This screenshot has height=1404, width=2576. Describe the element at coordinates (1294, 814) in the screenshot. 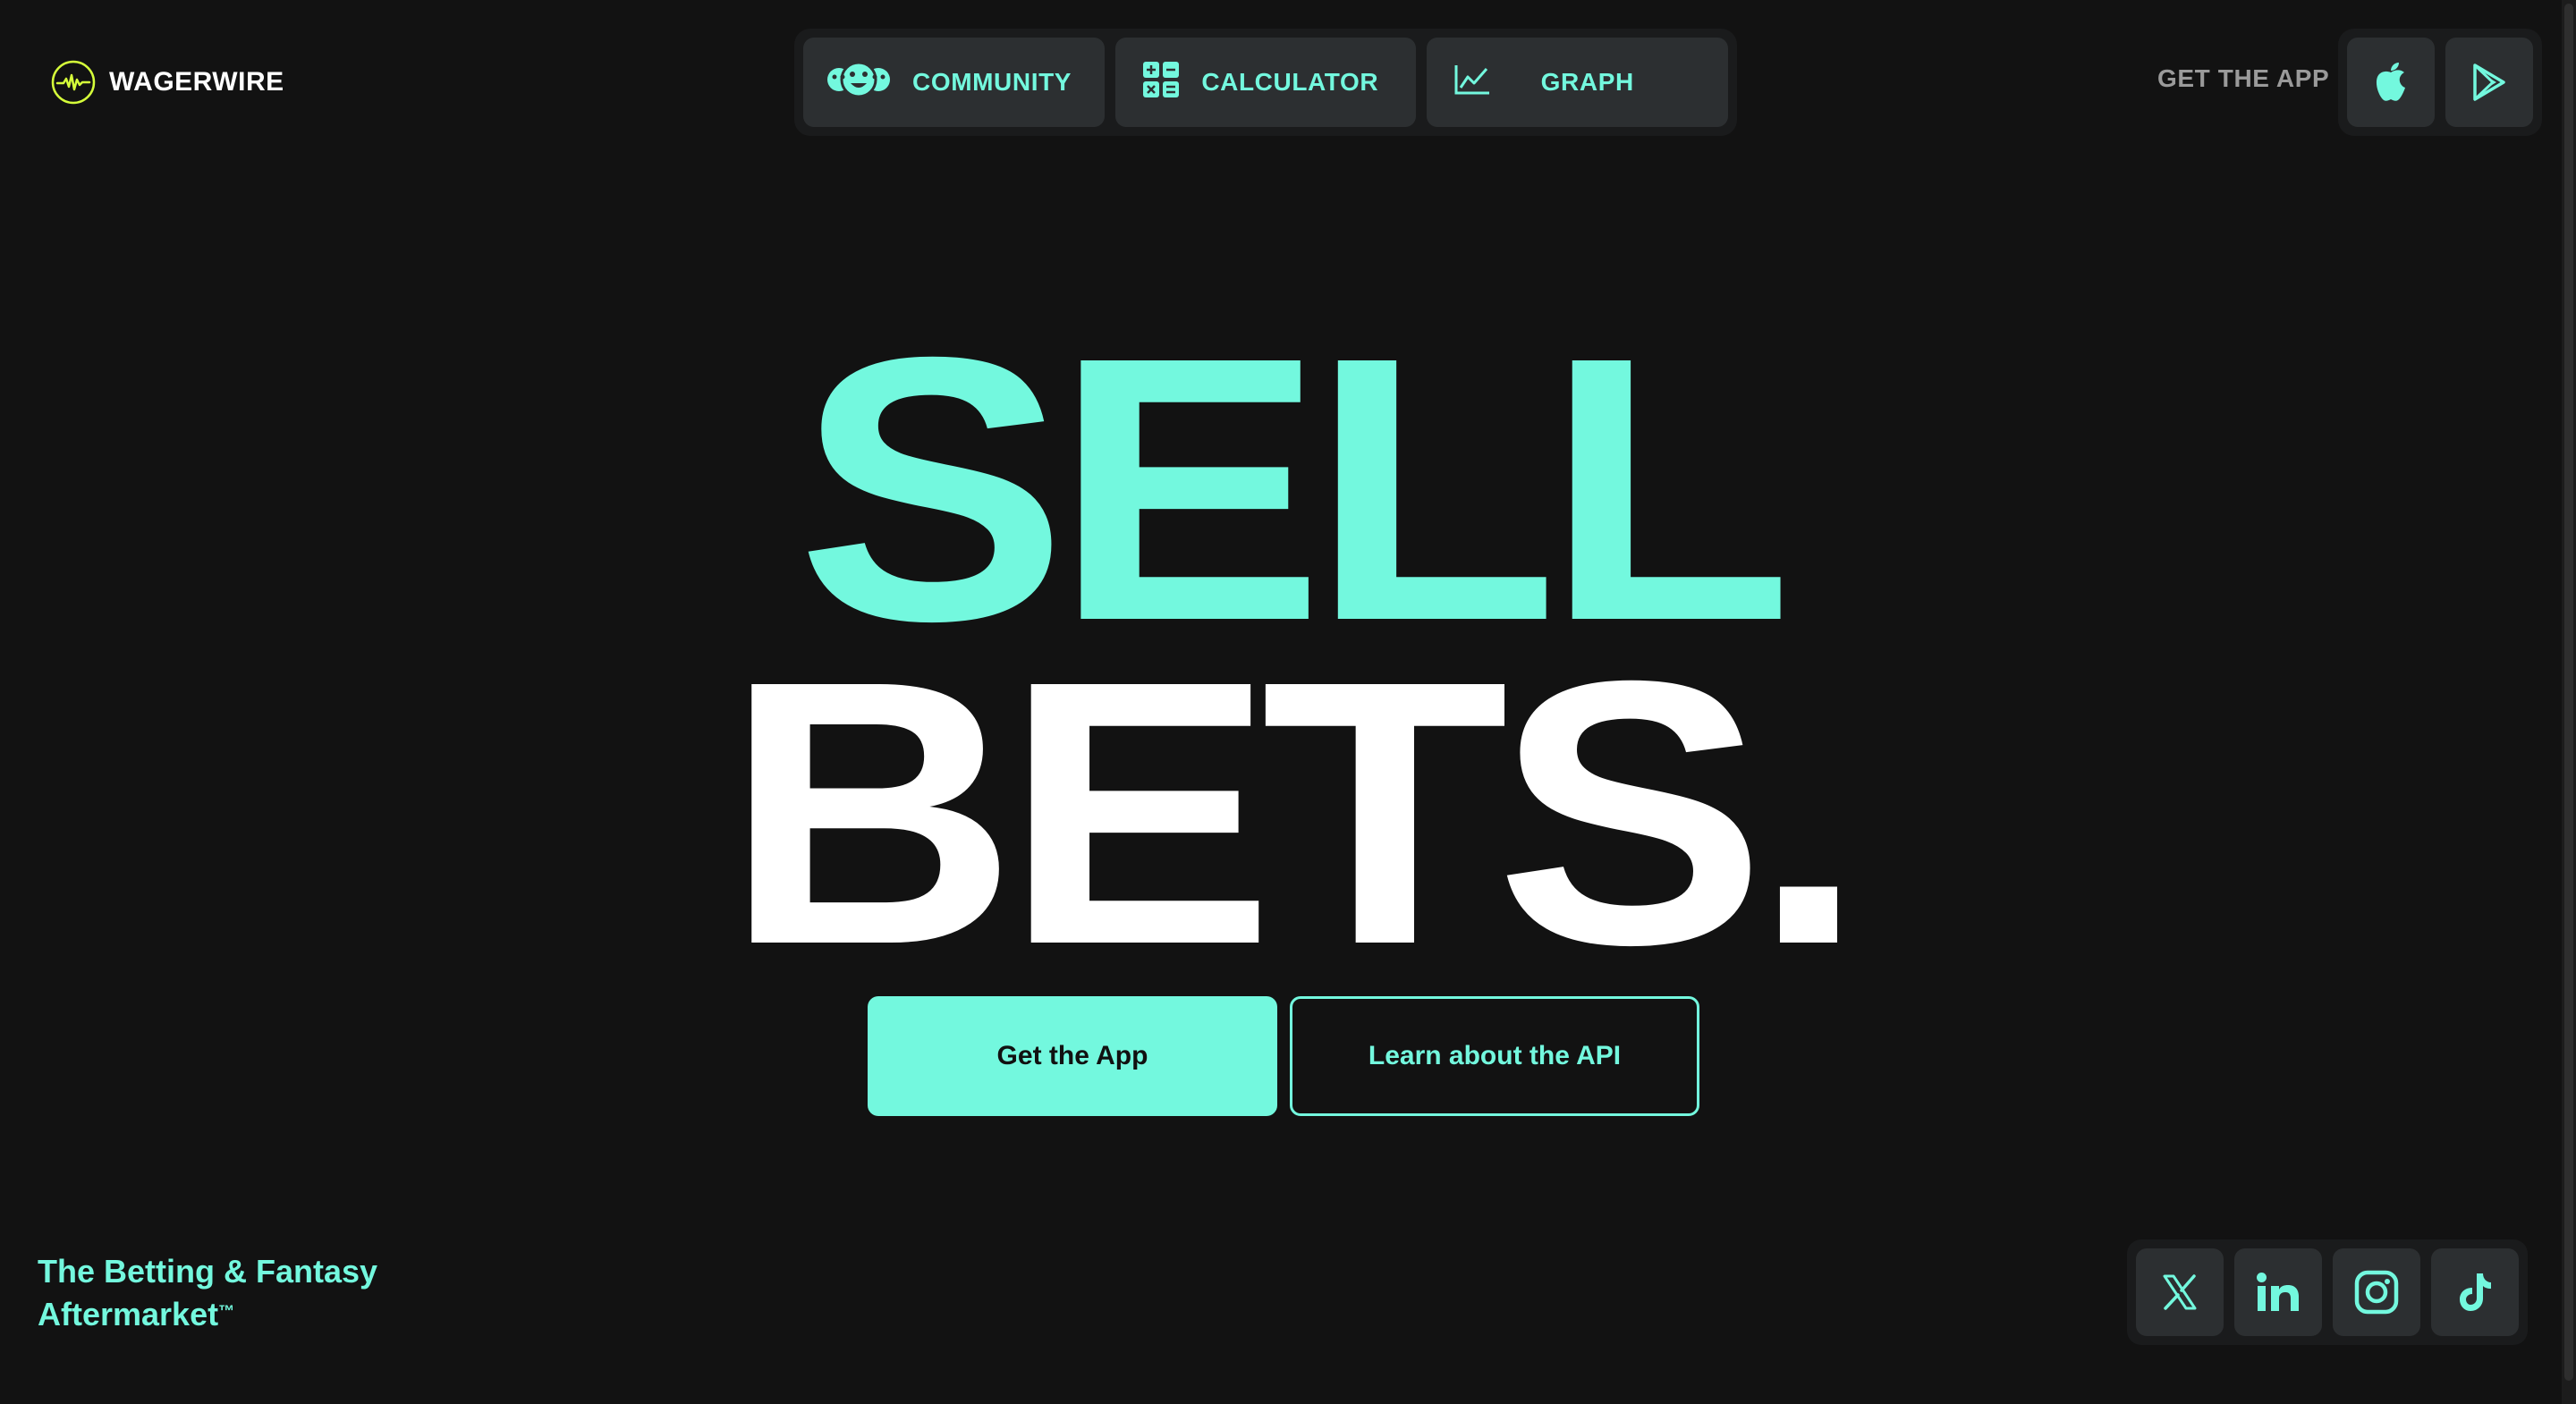

I see `hero-headline-line2: BETS.` at that location.